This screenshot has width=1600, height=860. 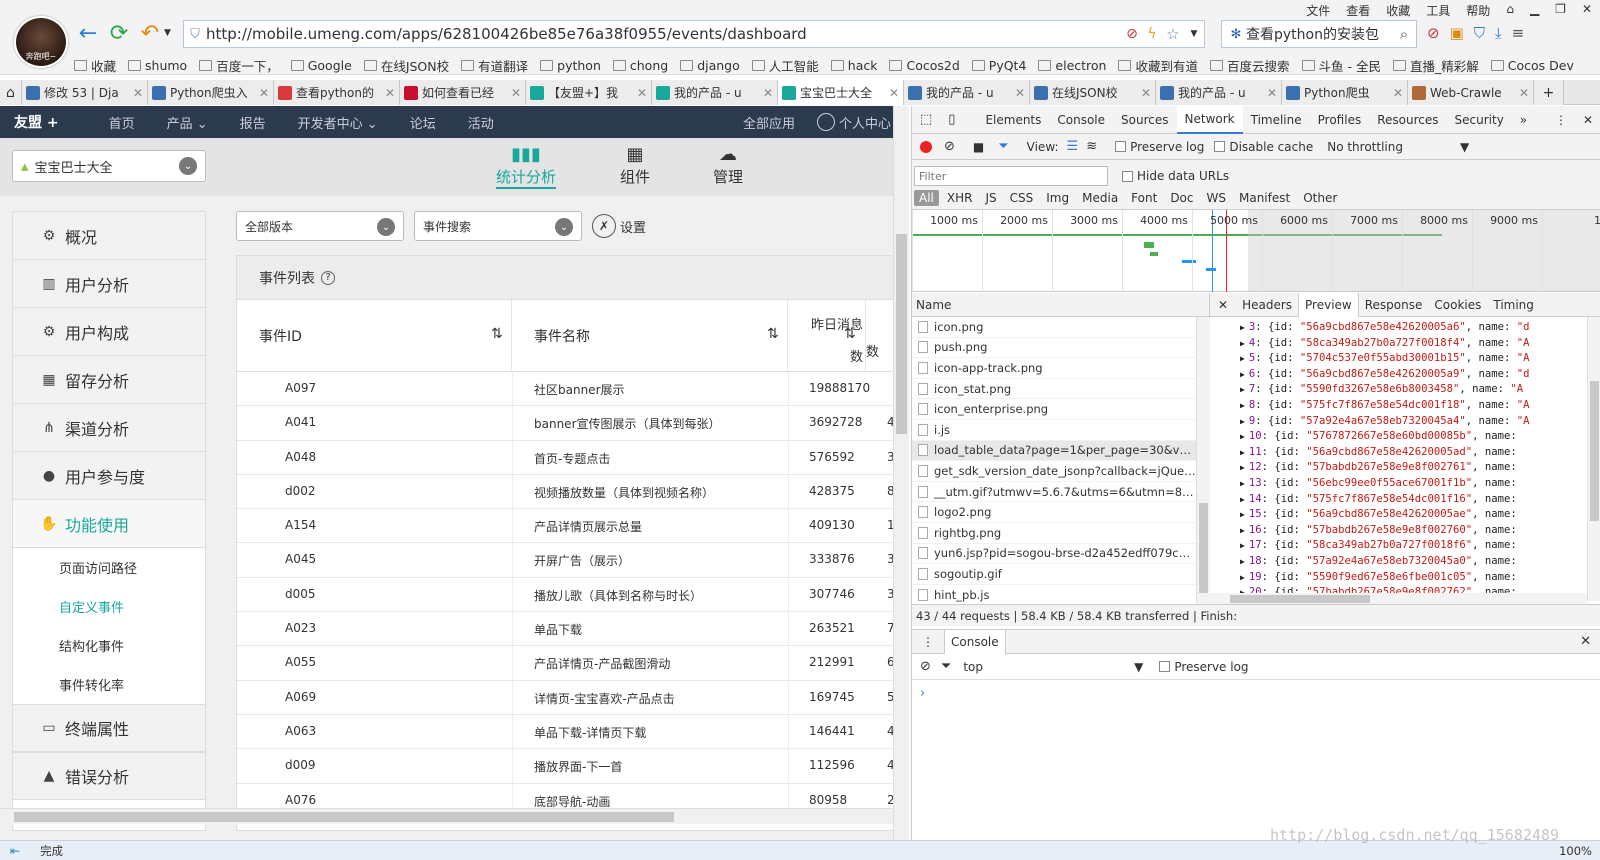 I want to click on browser-tab: 【友盟+】我 ✕, so click(x=589, y=92).